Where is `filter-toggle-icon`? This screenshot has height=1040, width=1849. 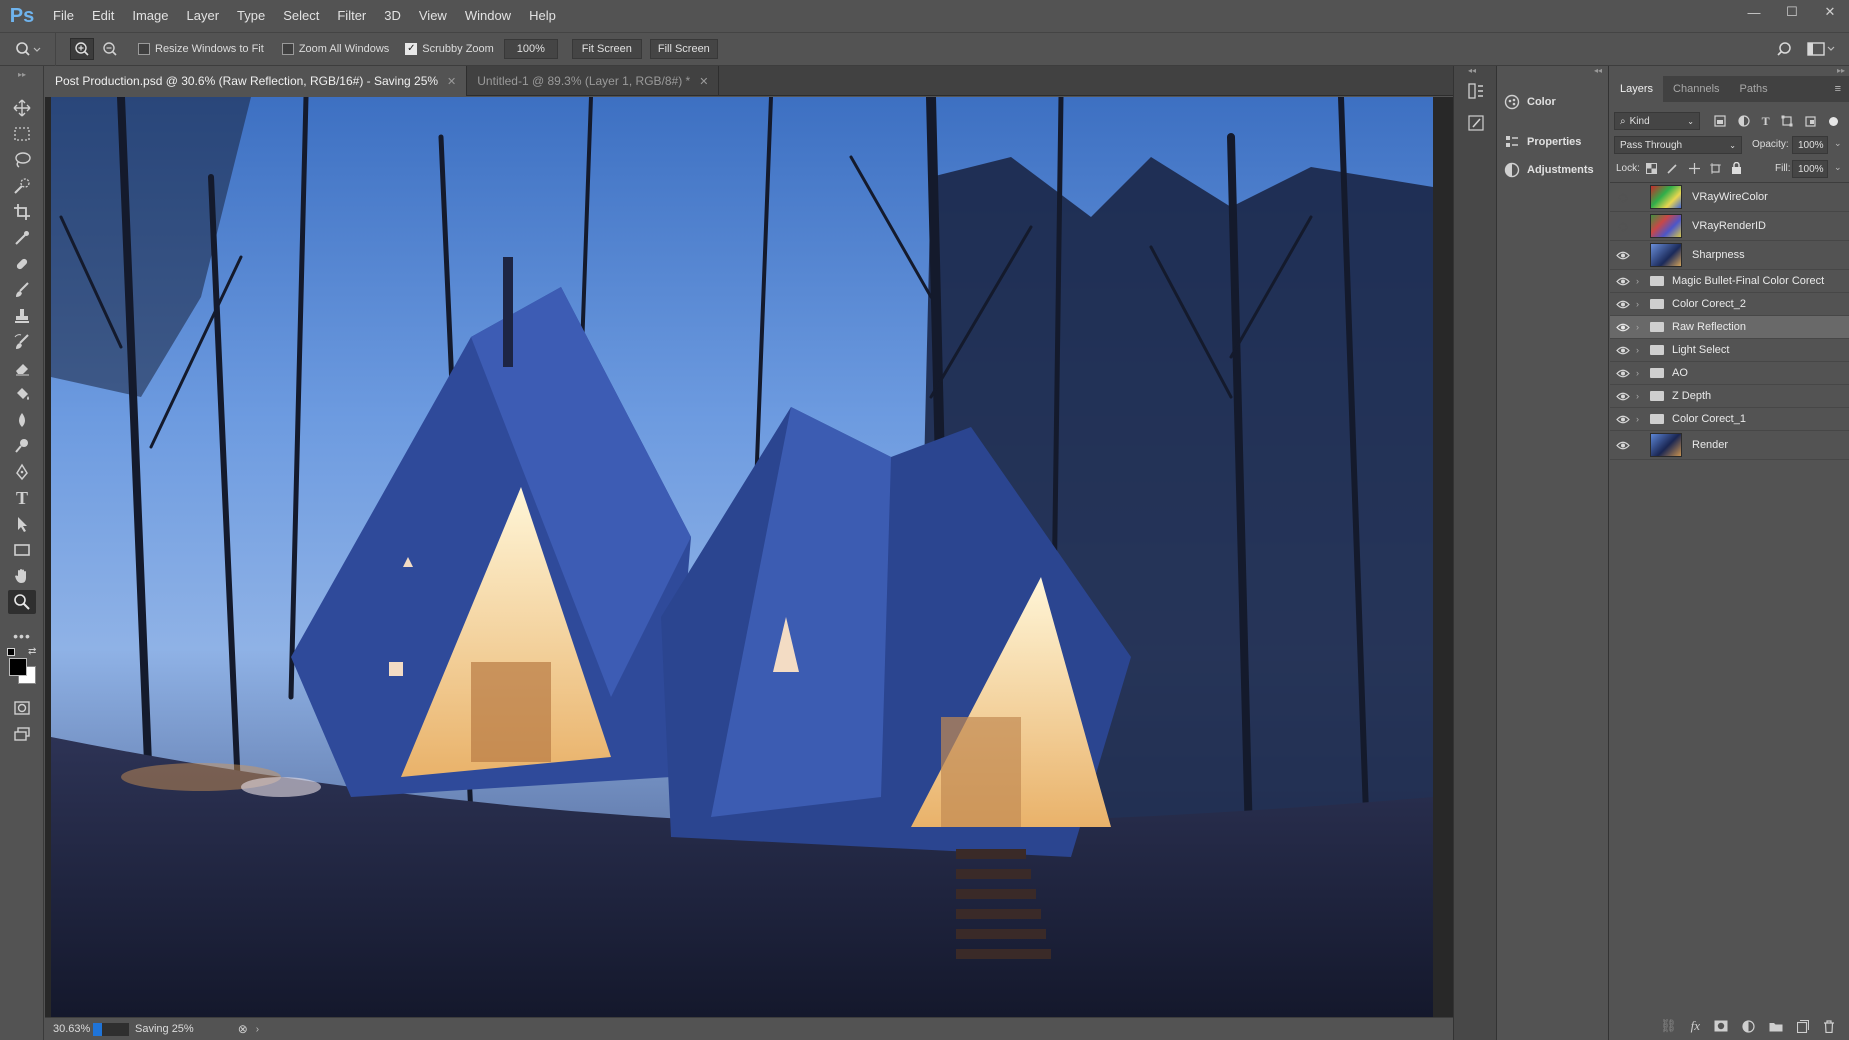
filter-toggle-icon is located at coordinates (1834, 121).